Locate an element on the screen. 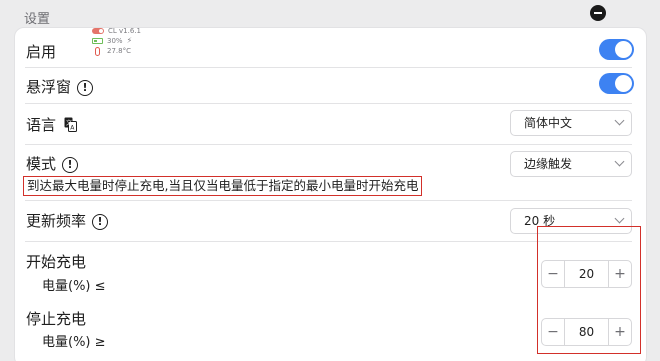 The image size is (660, 361). enable-toggle is located at coordinates (616, 49).